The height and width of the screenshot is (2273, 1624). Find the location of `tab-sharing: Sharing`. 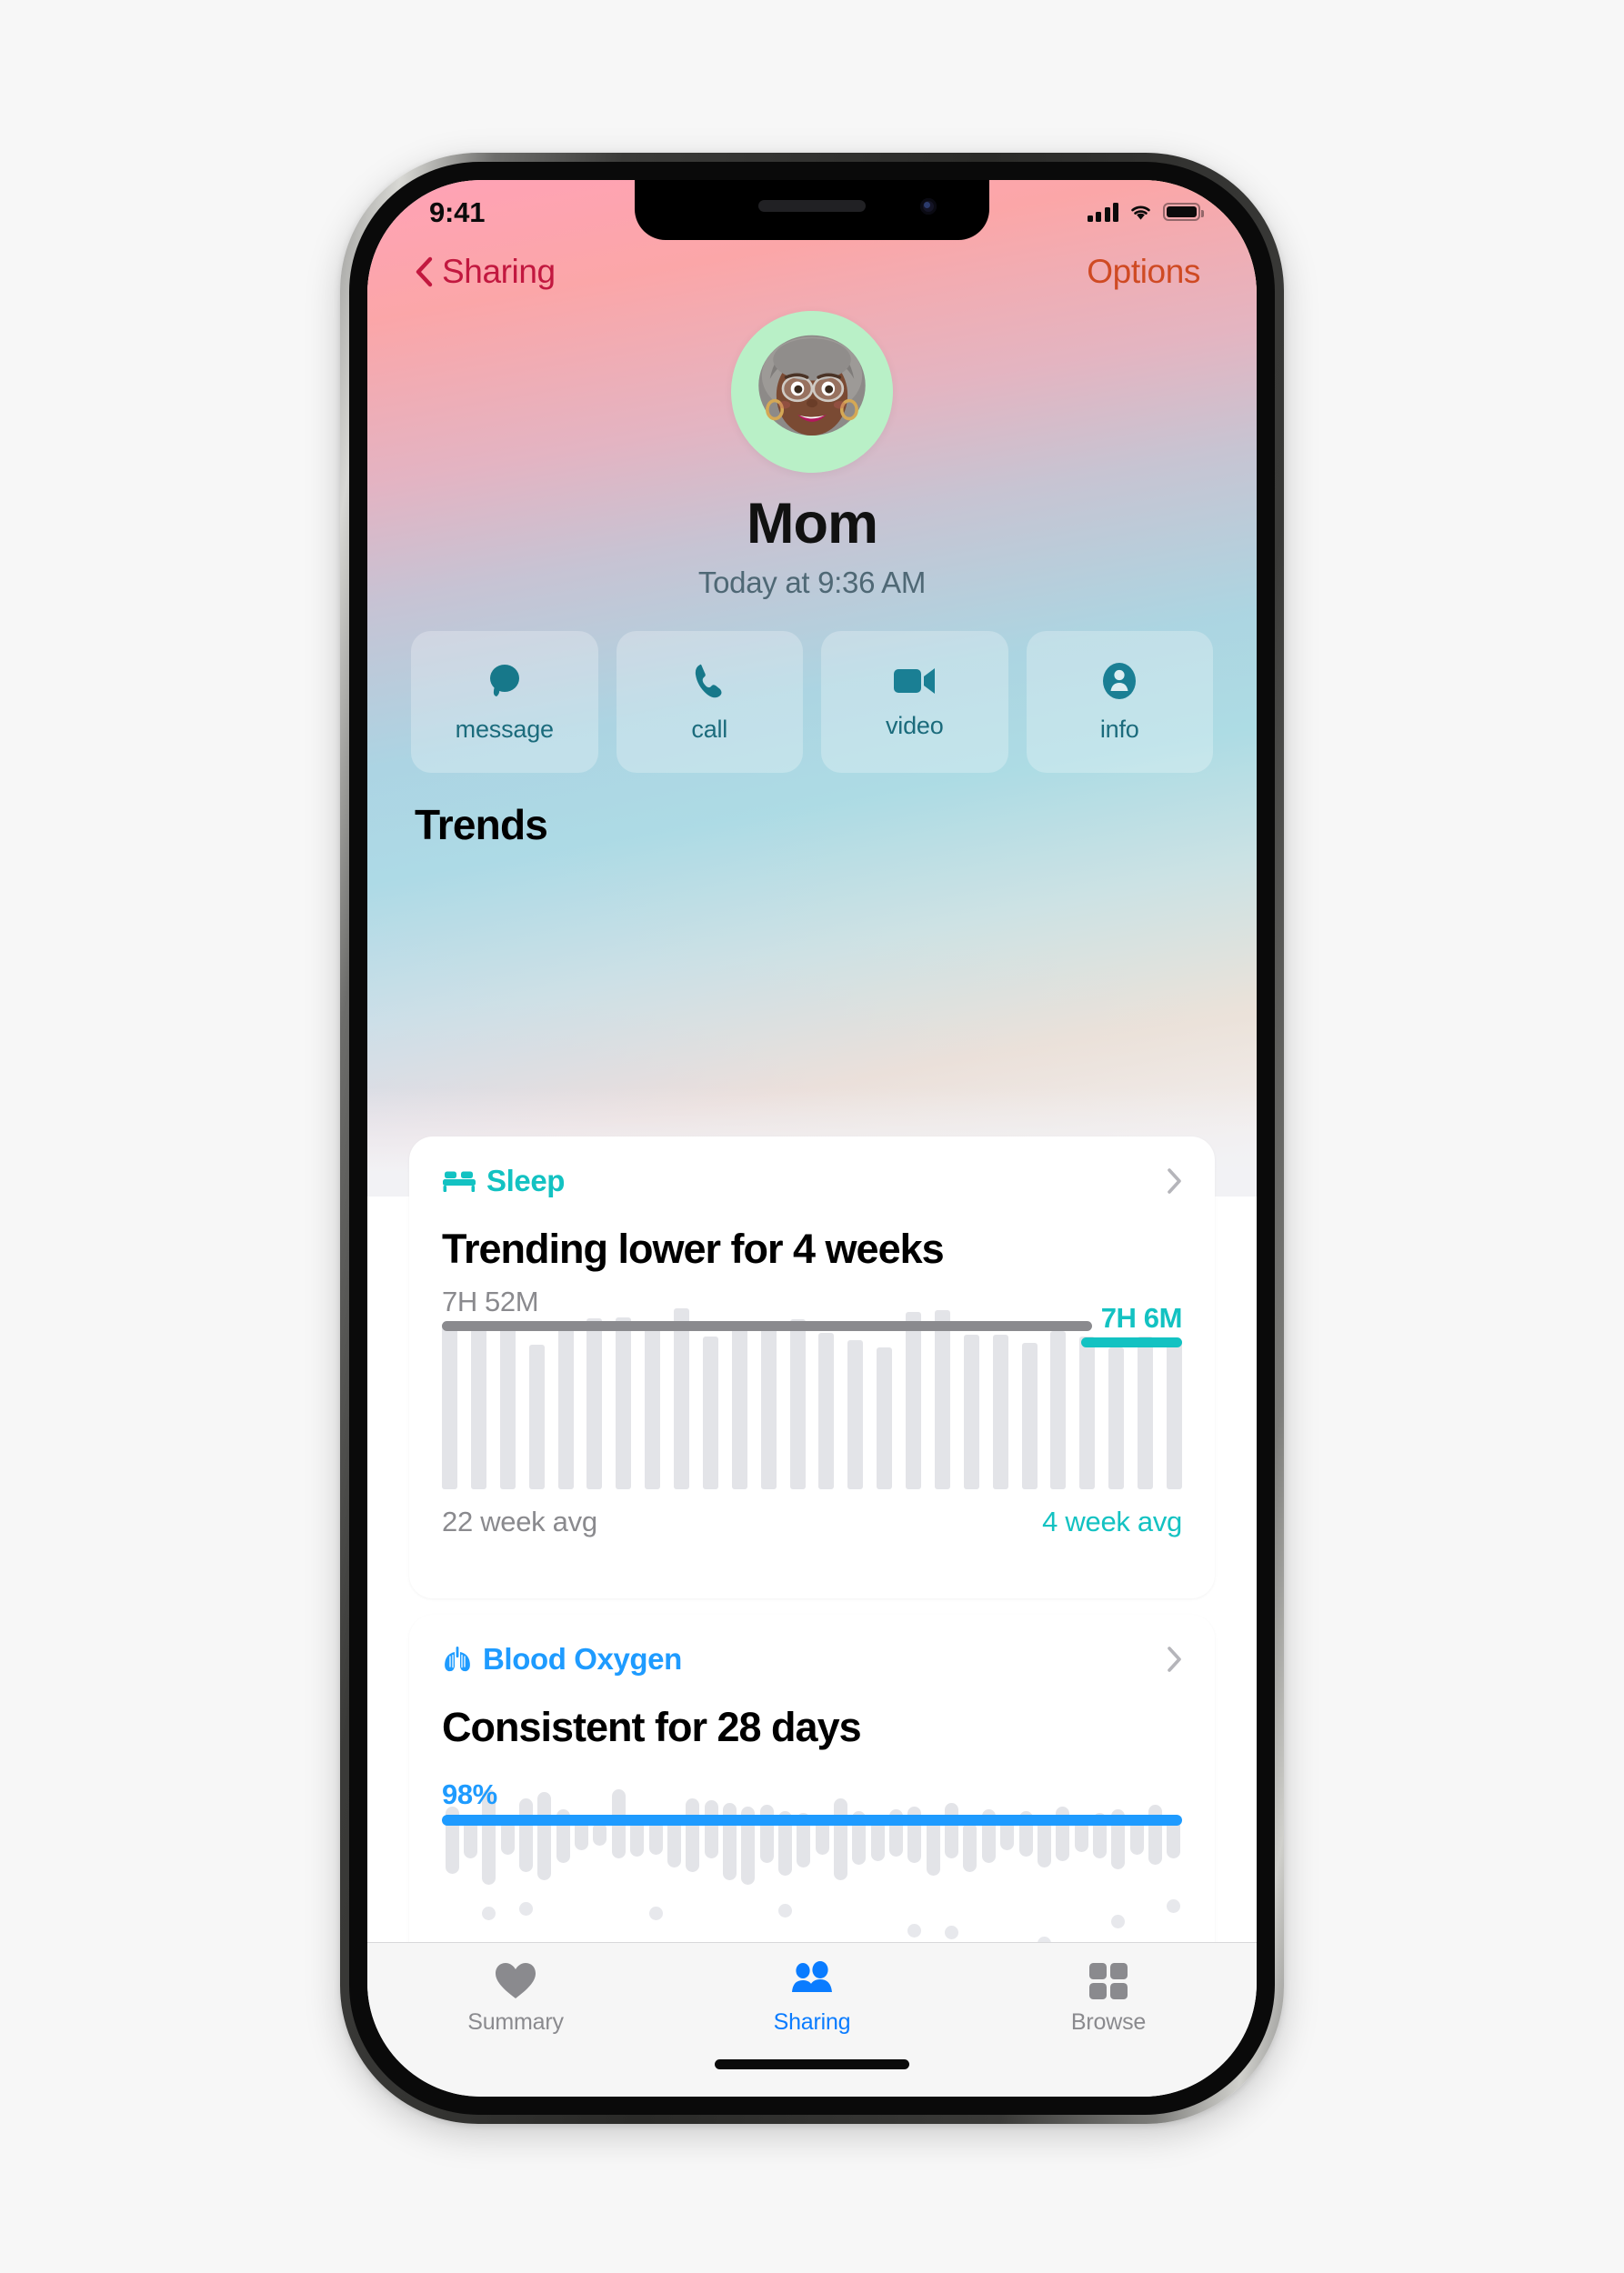

tab-sharing: Sharing is located at coordinates (812, 1998).